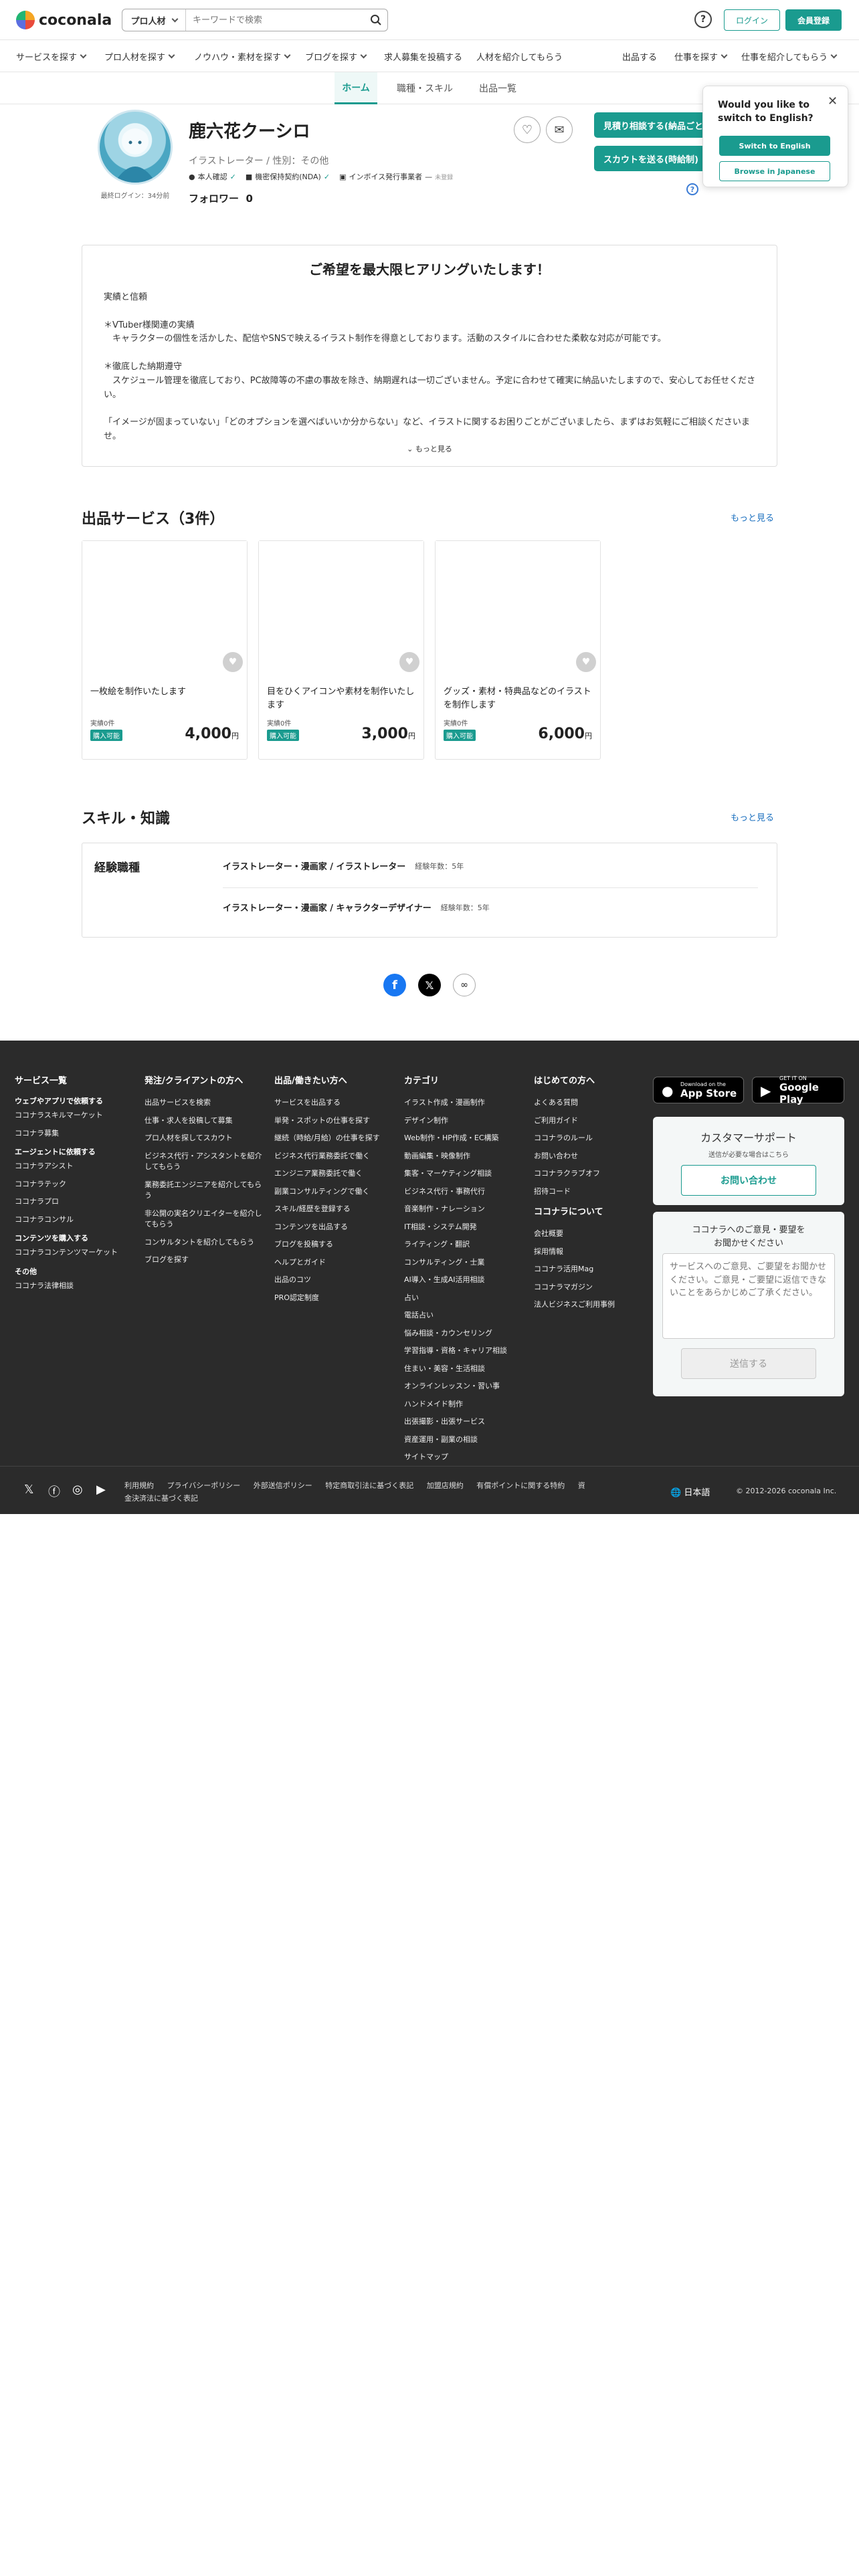 This screenshot has width=859, height=2576. Describe the element at coordinates (466, 1156) in the screenshot. I see `footer-link: 動画編集・映像制作` at that location.